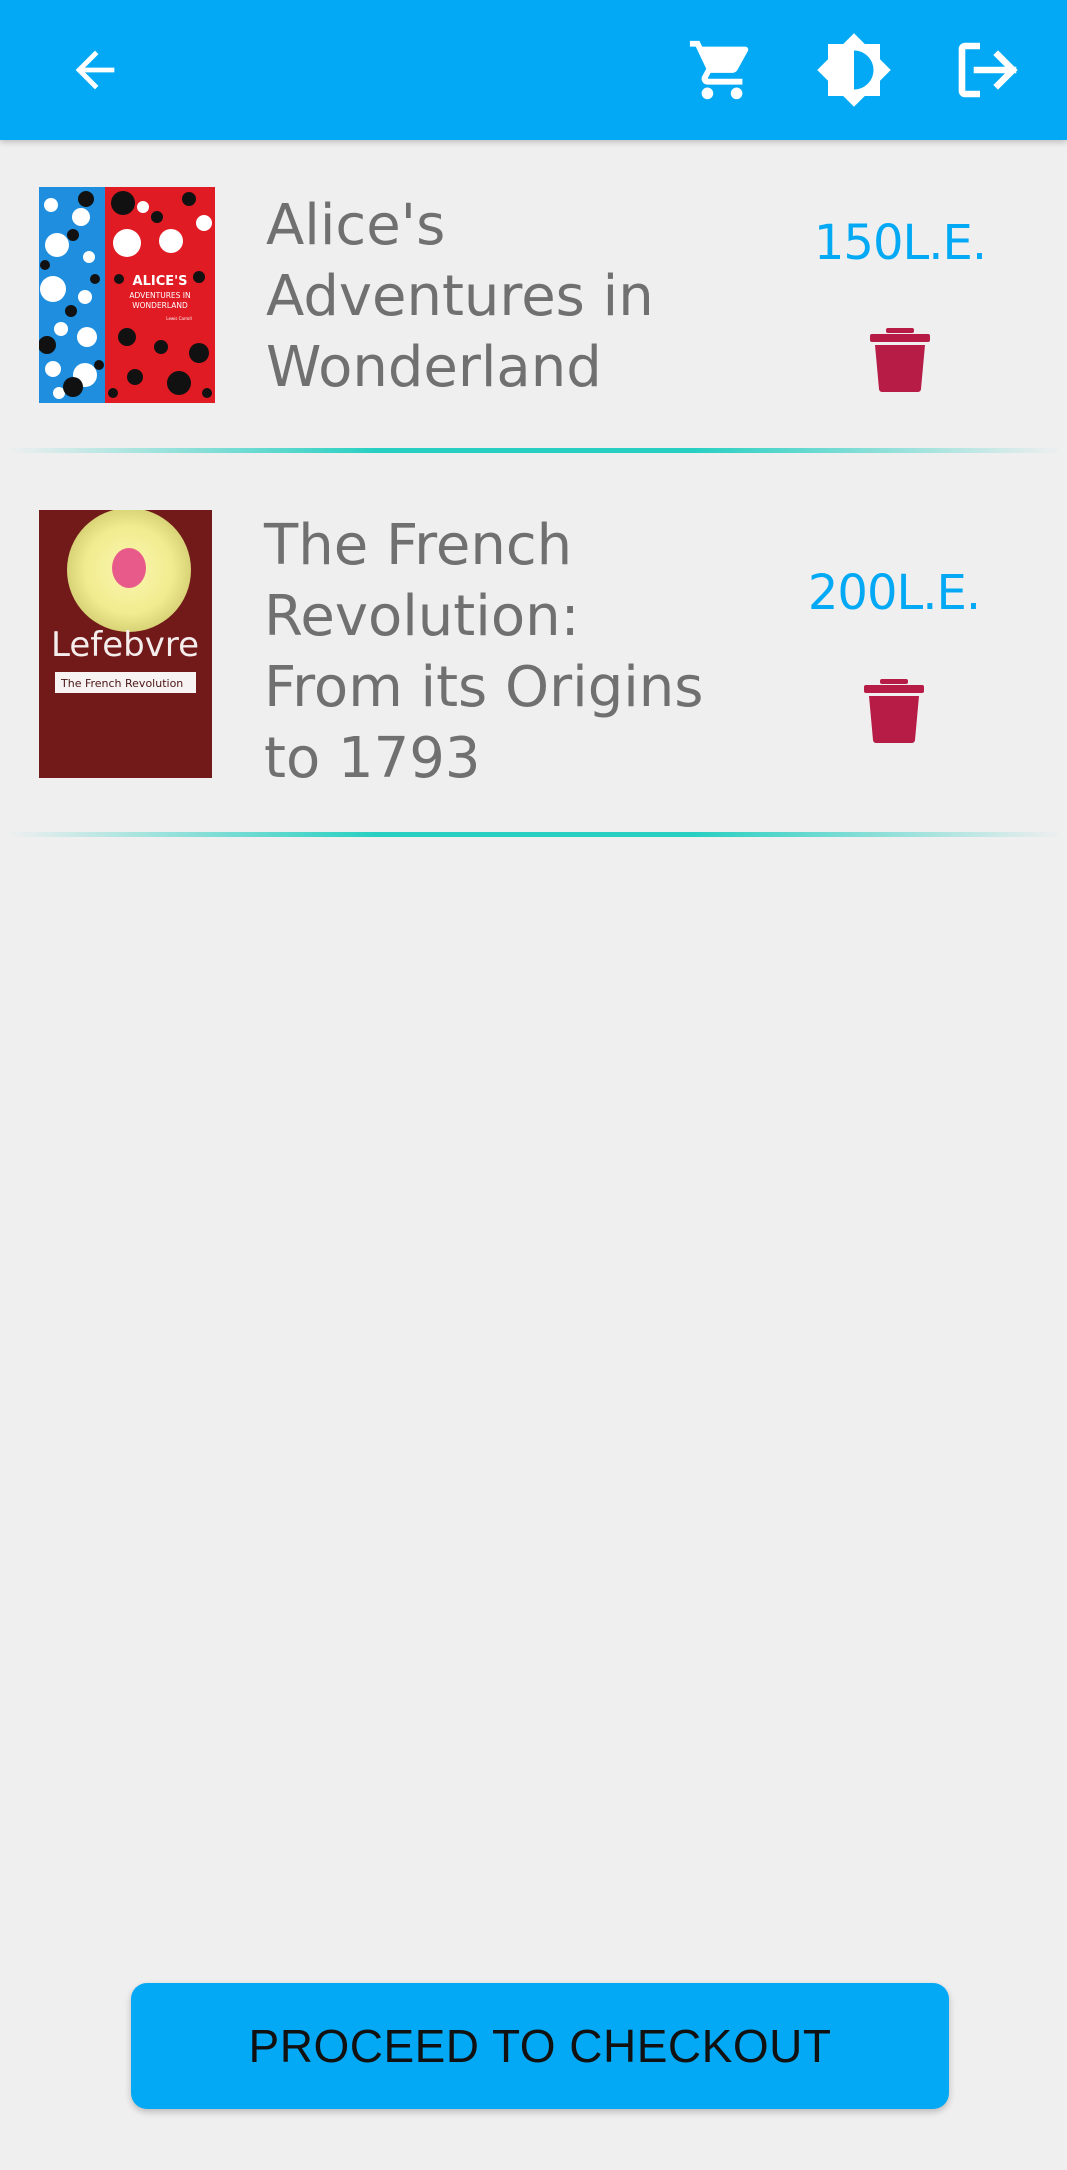 This screenshot has height=2170, width=1067. Describe the element at coordinates (894, 593) in the screenshot. I see `book-price: 200L.E.` at that location.